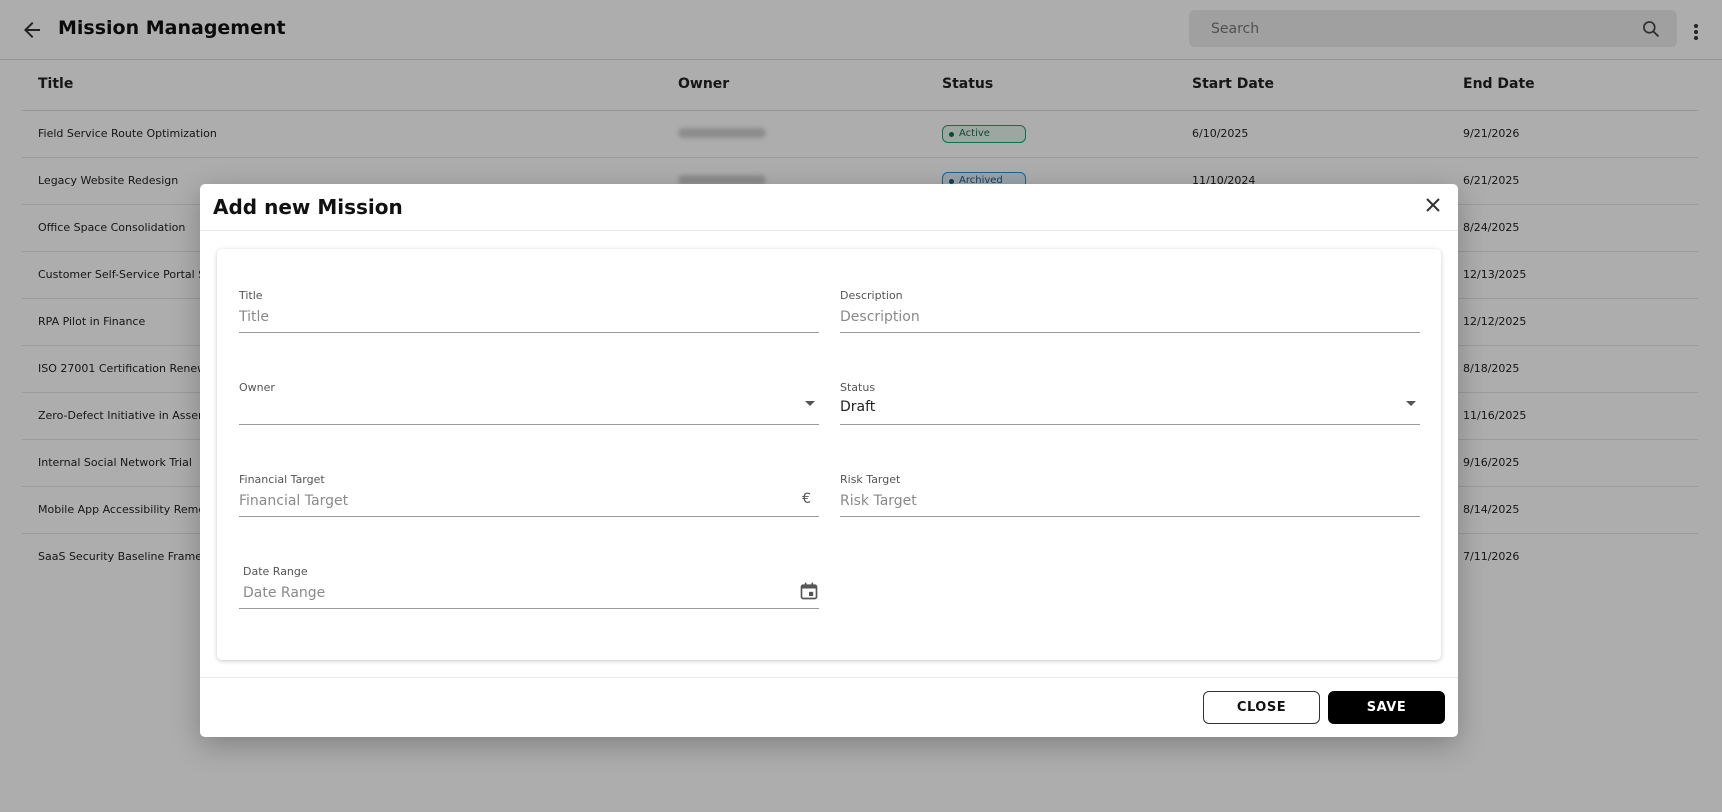  I want to click on risk-target-label: Risk Target, so click(870, 479).